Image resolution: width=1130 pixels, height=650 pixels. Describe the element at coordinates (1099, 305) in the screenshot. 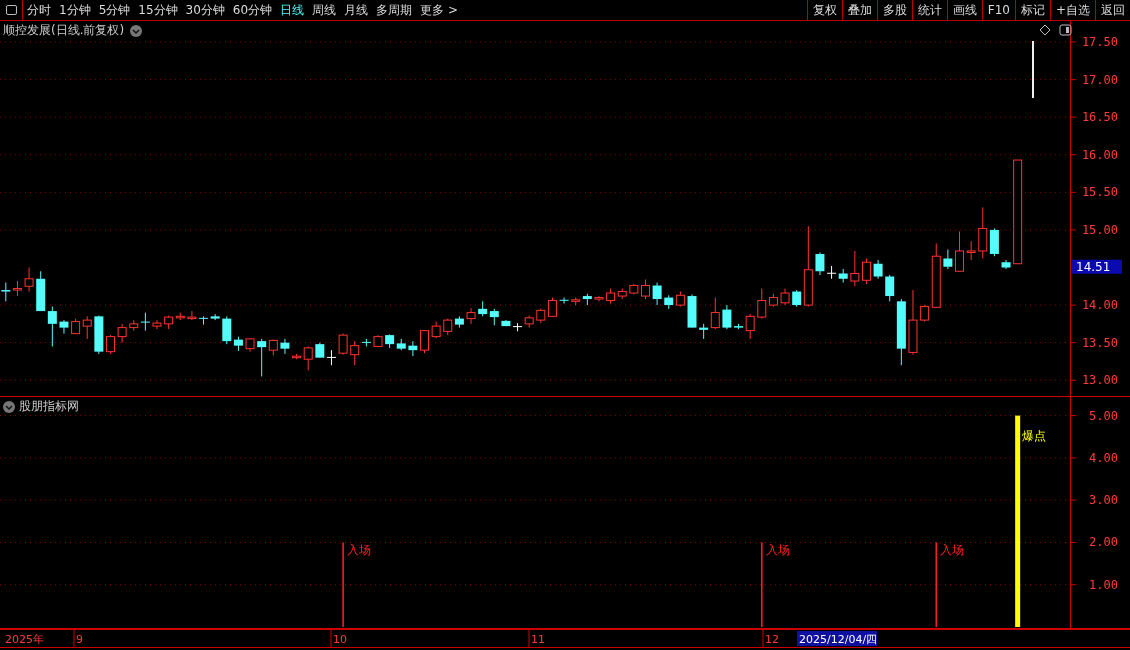

I see `price-axis-label: 14.00` at that location.